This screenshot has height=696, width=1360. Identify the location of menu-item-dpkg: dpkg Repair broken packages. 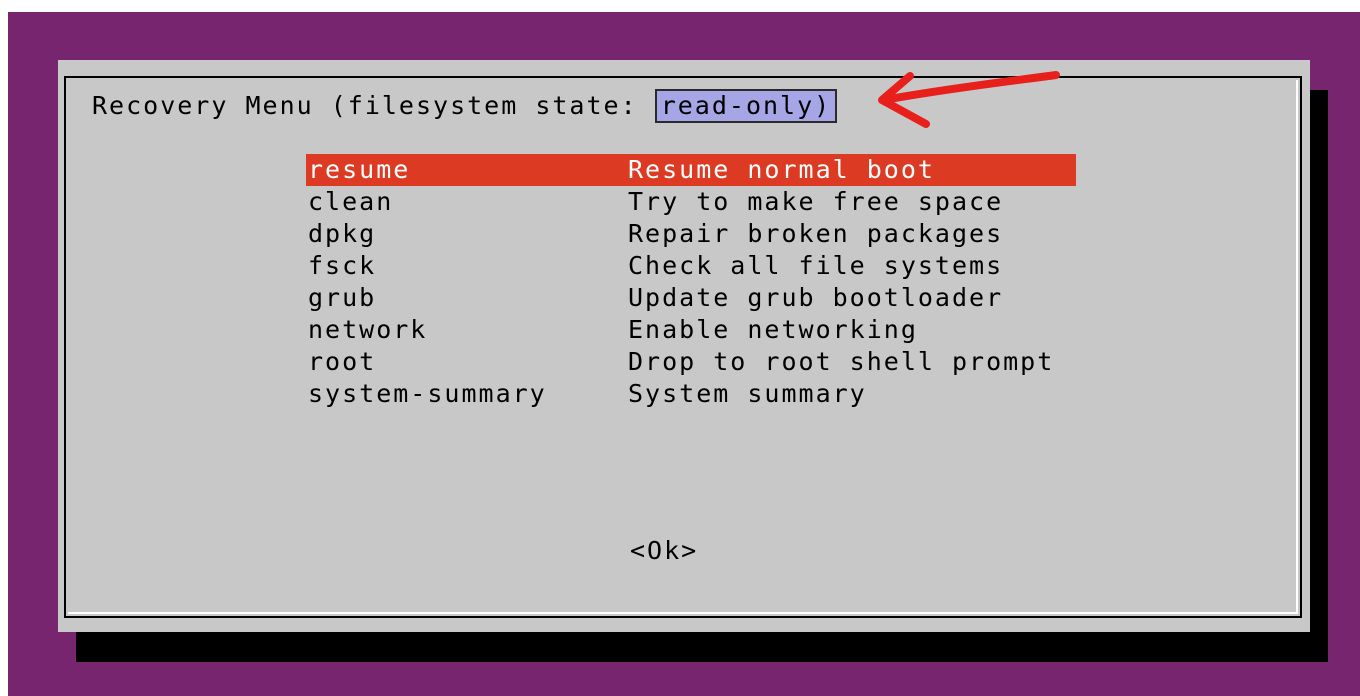
(691, 234).